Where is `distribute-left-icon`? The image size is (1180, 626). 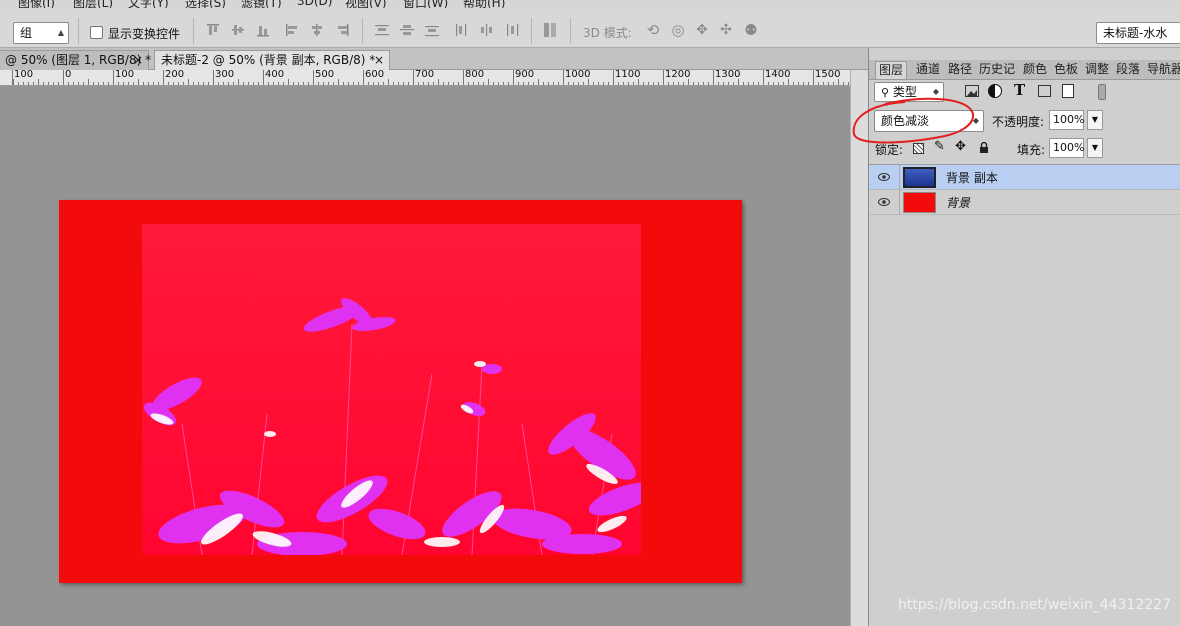
distribute-left-icon is located at coordinates (462, 30).